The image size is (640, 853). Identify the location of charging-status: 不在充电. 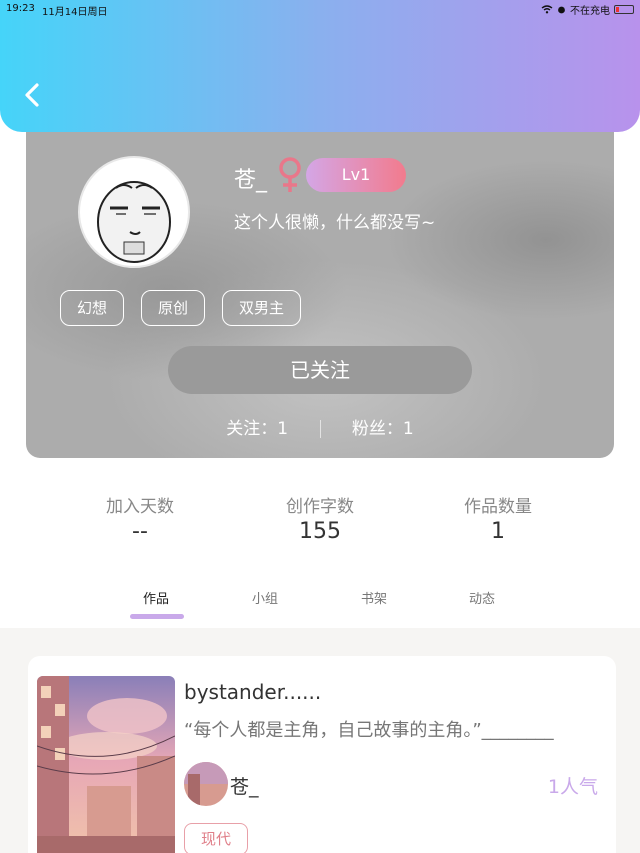
(590, 11).